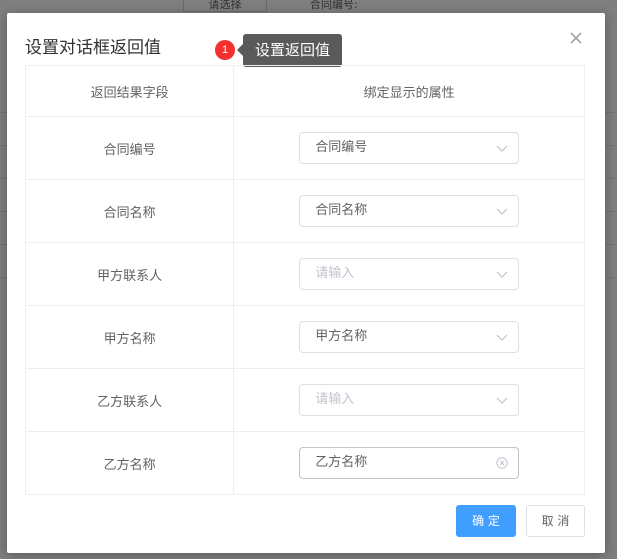 The height and width of the screenshot is (559, 617). I want to click on table-row: 合同名称 合同名称, so click(304, 211).